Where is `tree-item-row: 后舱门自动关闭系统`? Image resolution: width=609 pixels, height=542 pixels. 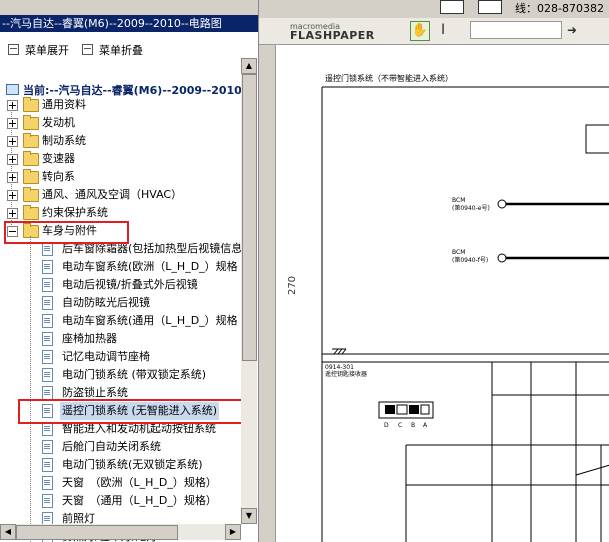 tree-item-row: 后舱门自动关闭系统 is located at coordinates (120, 447).